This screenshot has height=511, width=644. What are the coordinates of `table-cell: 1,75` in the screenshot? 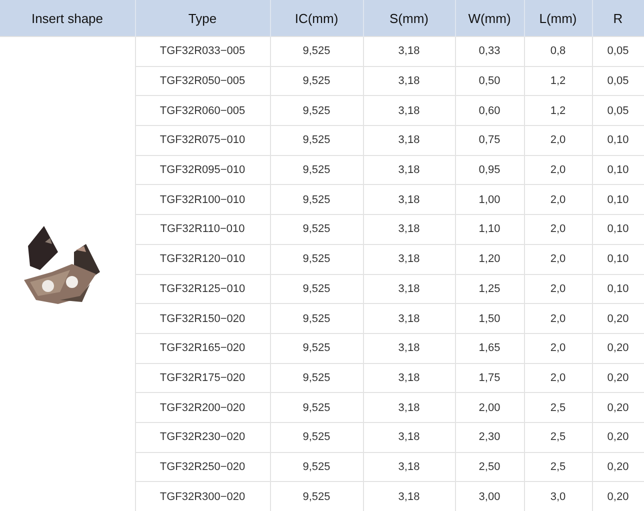 It's located at (489, 378).